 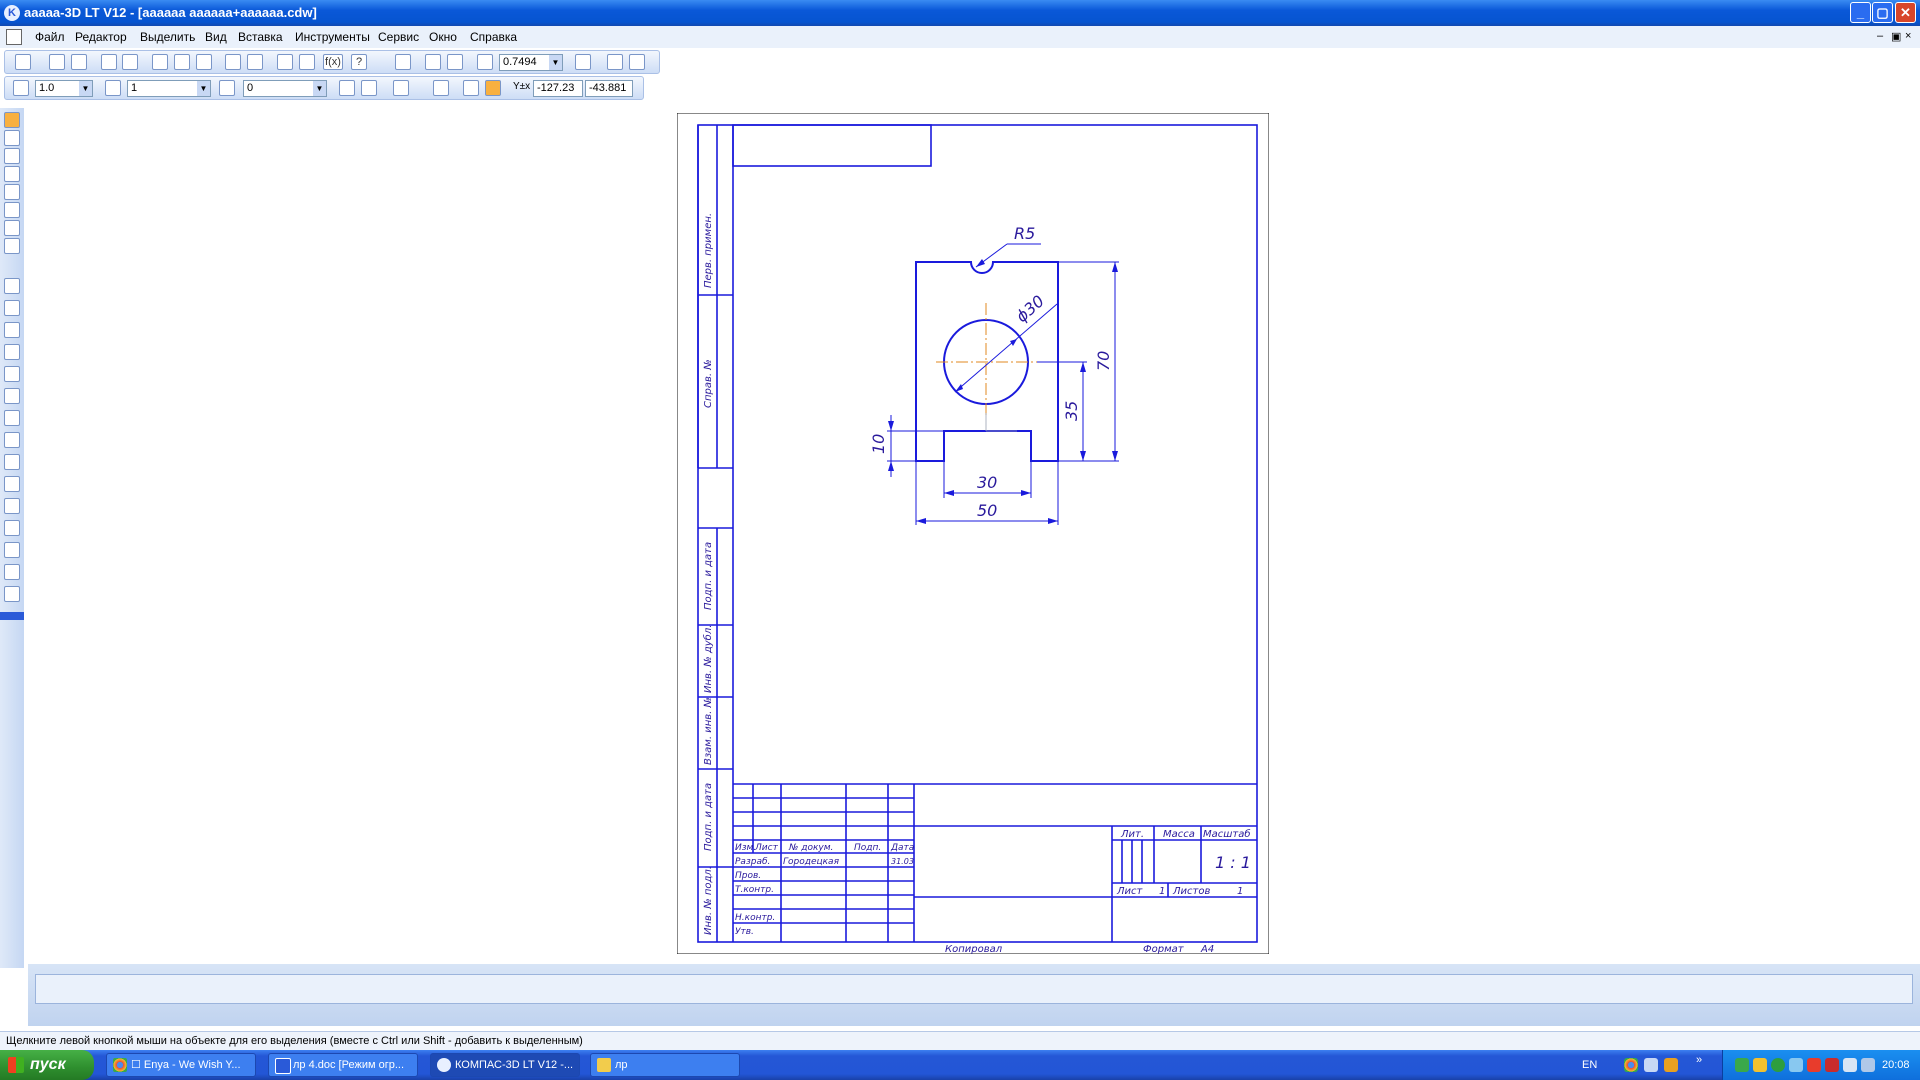 I want to click on circle-icon, so click(x=12, y=352).